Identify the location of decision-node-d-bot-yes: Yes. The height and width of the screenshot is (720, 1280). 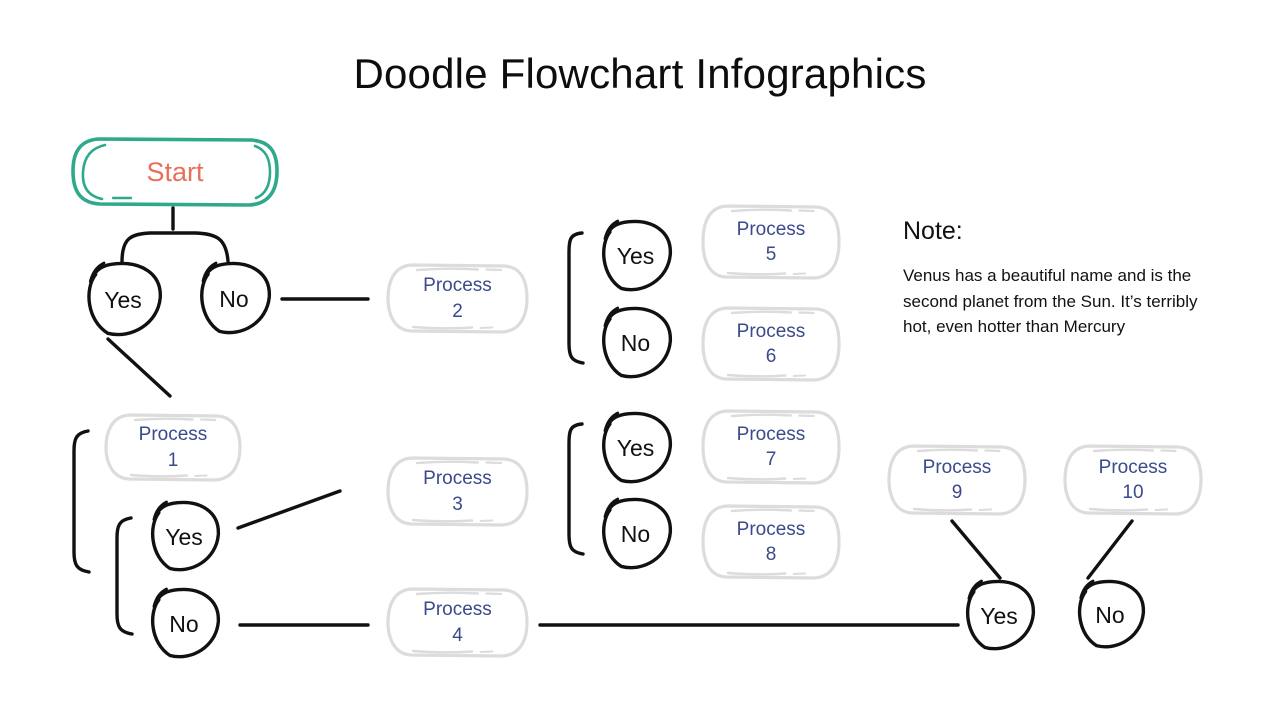
(999, 616).